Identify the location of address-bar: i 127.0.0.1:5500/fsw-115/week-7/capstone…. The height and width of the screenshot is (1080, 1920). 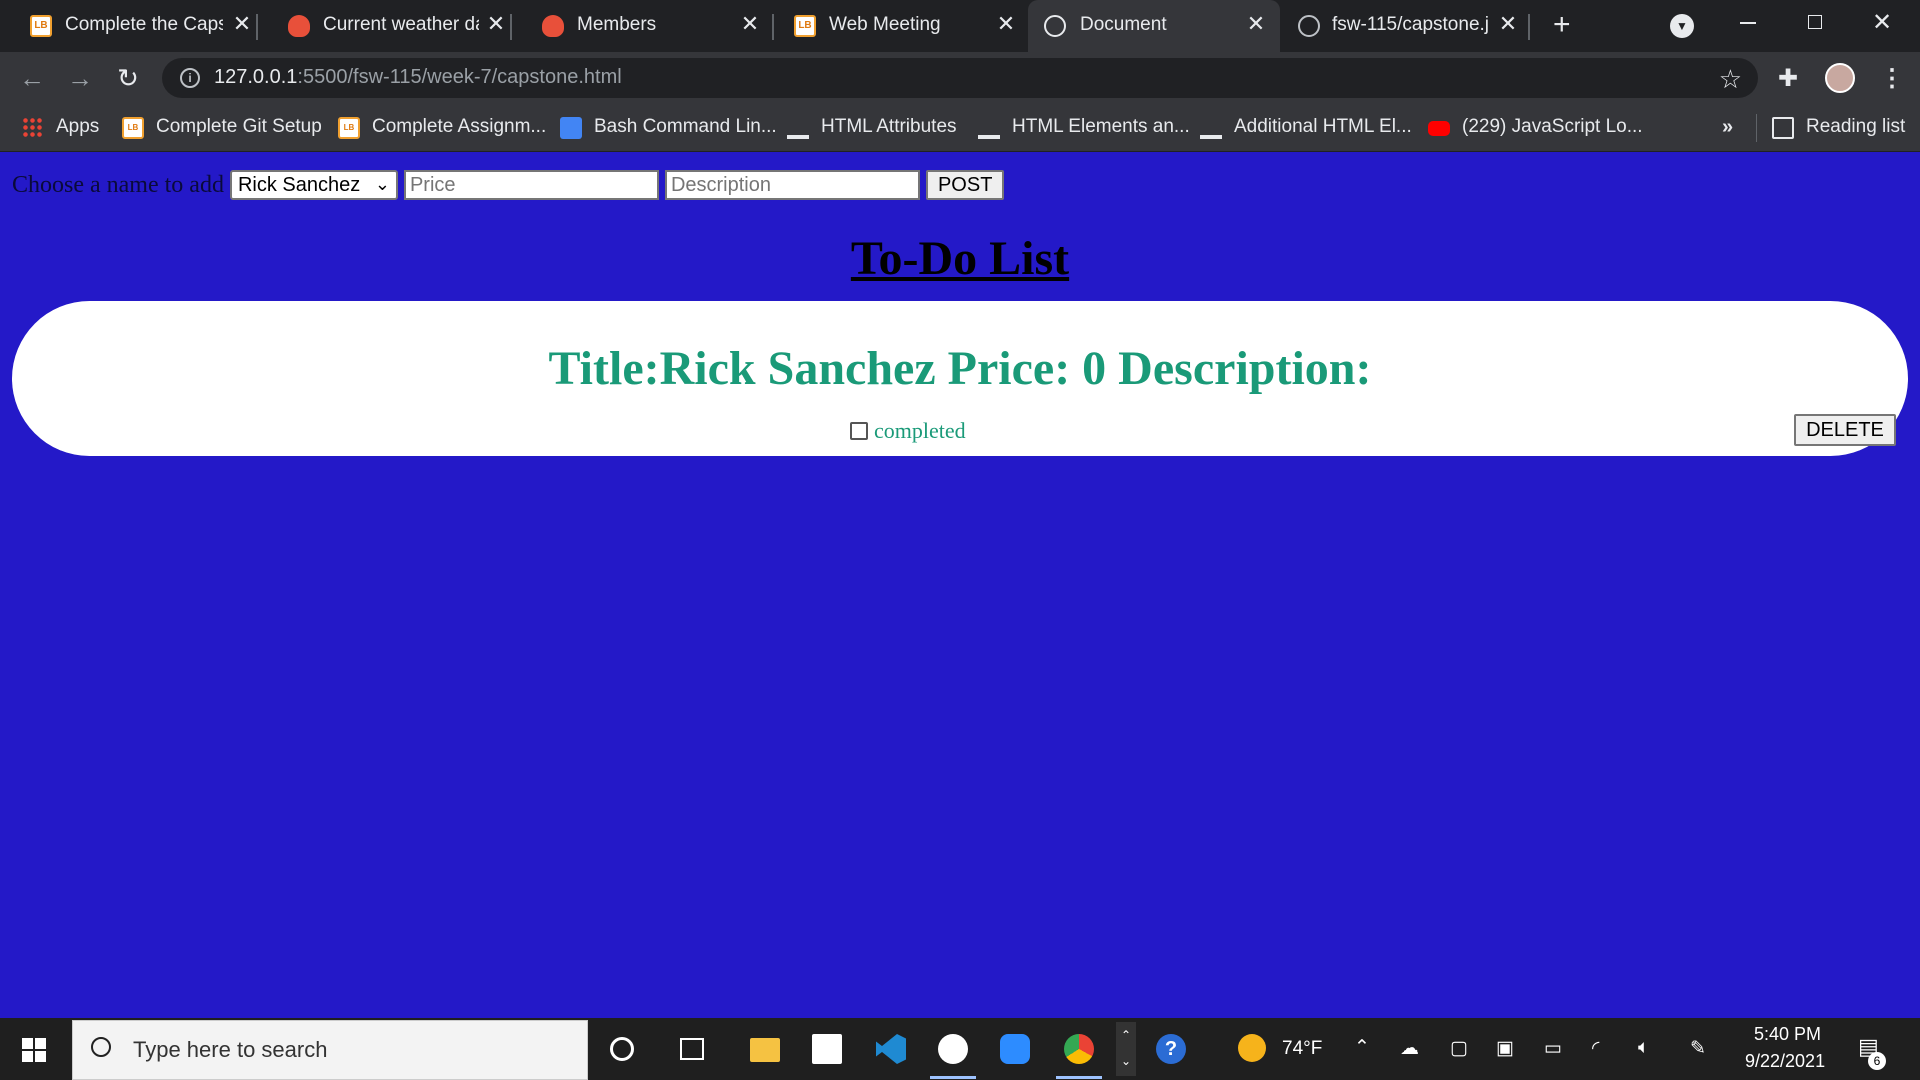
(960, 78).